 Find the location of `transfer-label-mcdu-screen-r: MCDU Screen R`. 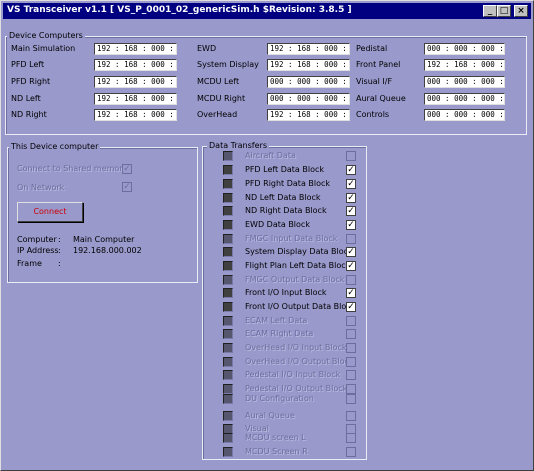

transfer-label-mcdu-screen-r: MCDU Screen R is located at coordinates (276, 451).